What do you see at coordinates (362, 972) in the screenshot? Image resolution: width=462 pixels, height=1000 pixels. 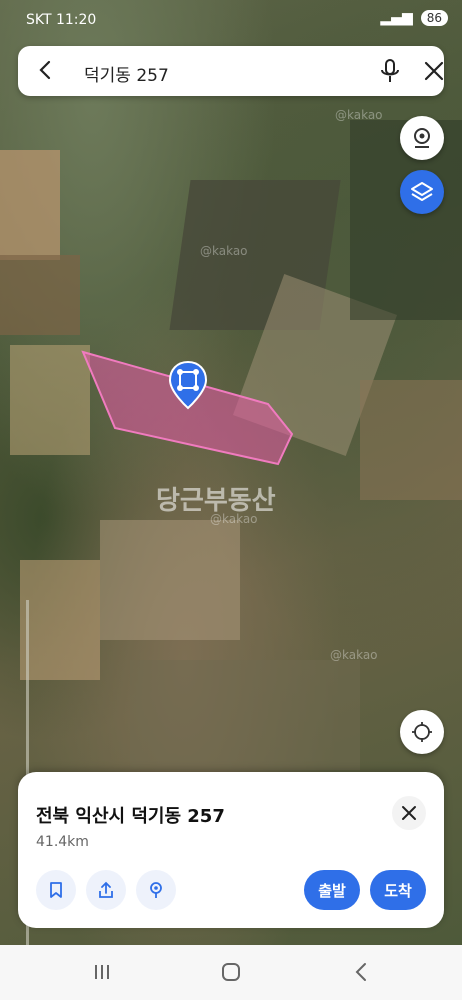 I see `back-nav-icon` at bounding box center [362, 972].